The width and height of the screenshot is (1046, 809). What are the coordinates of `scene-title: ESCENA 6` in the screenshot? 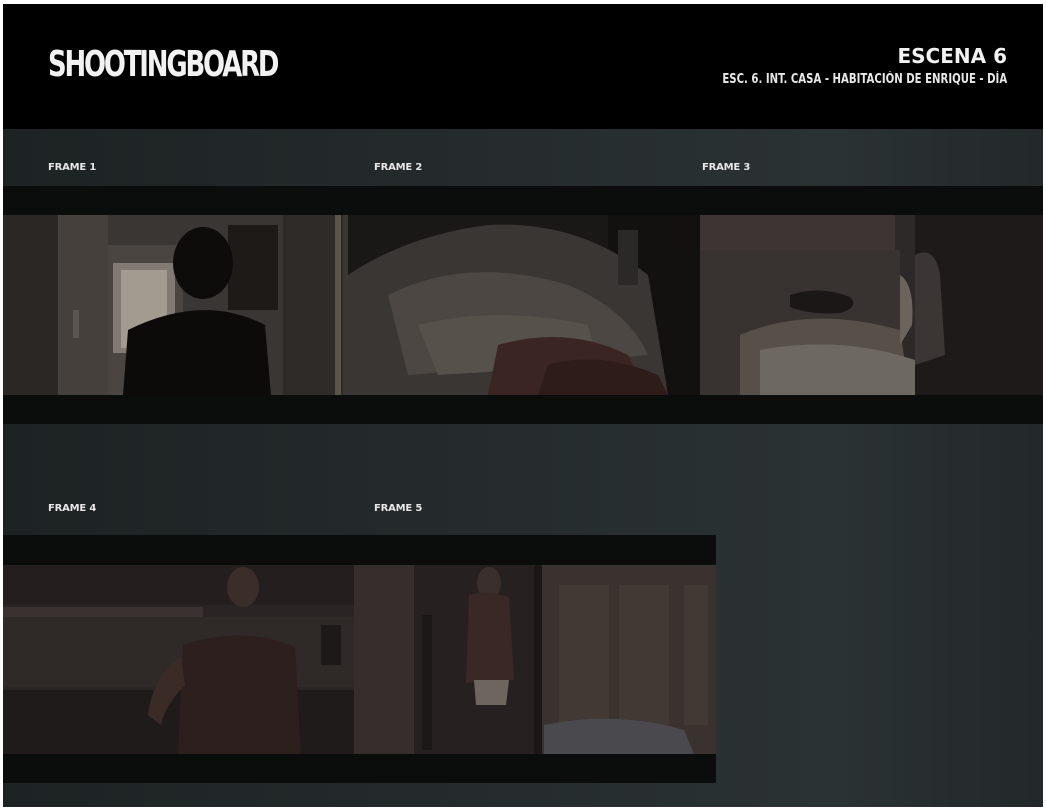 It's located at (952, 56).